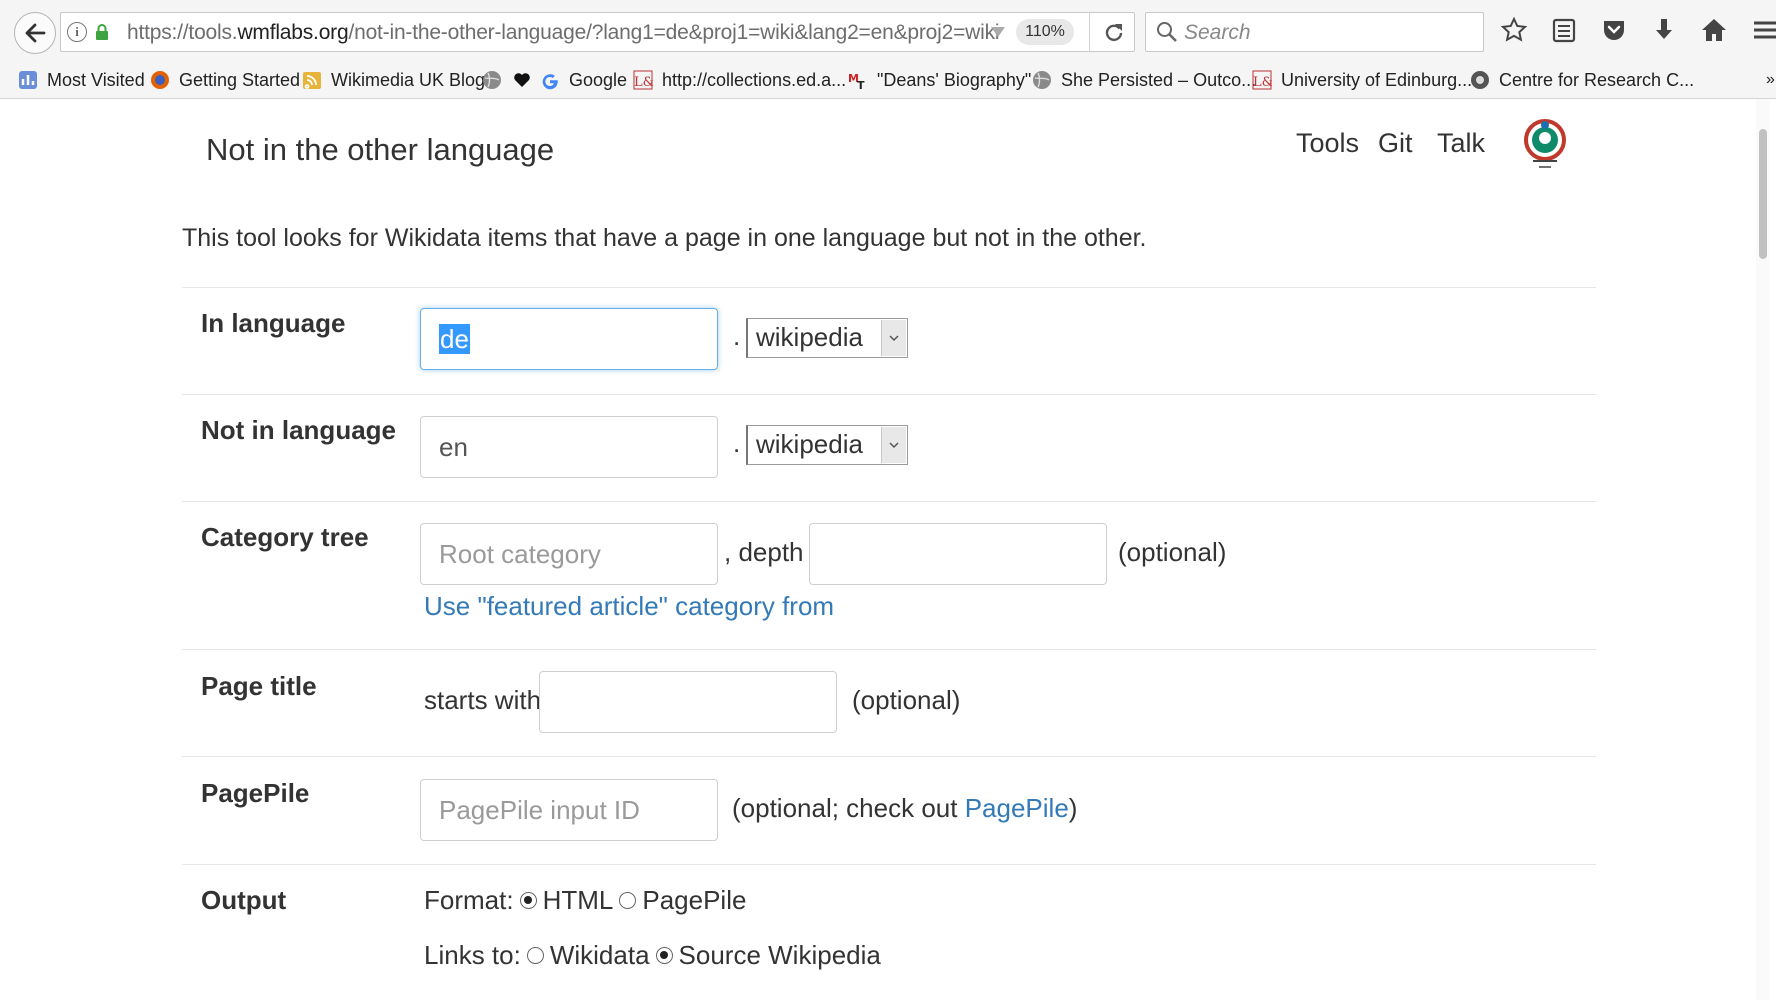  What do you see at coordinates (1045, 32) in the screenshot?
I see `zoom-level-badge: 110%` at bounding box center [1045, 32].